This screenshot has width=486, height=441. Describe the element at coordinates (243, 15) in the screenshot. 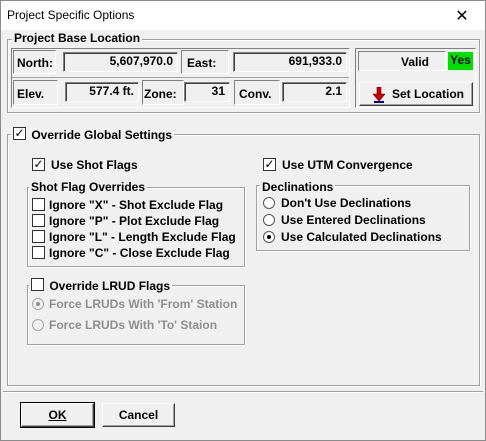

I see `title-bar: Project Specific Options ✕` at that location.